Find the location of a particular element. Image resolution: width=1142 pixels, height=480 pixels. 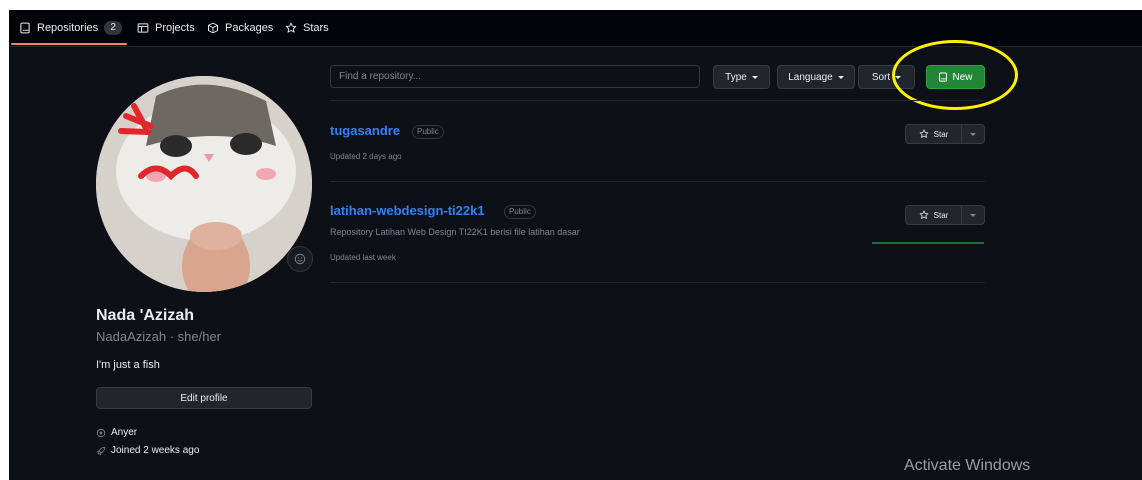

tab-projects: Projects is located at coordinates (166, 28).